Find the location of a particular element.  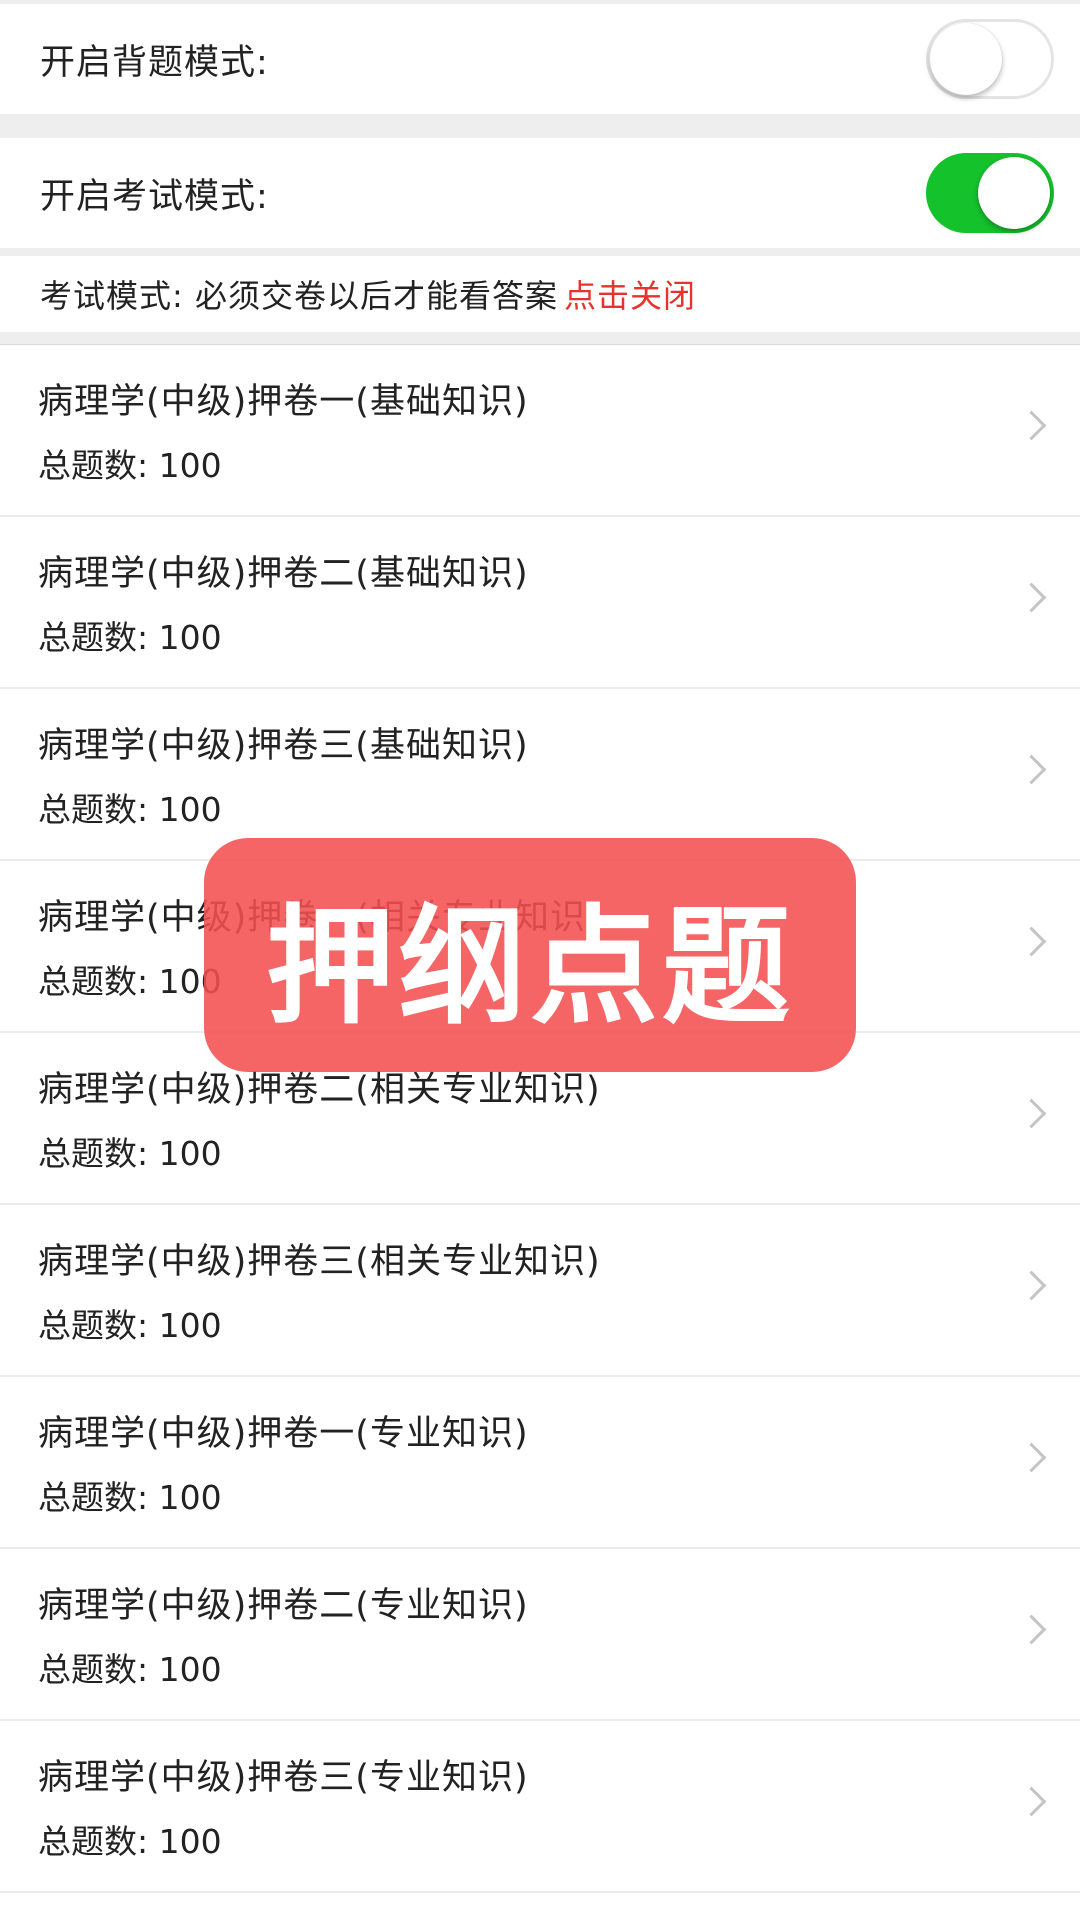

exam-mode-row: 开启考试模式: is located at coordinates (540, 193).